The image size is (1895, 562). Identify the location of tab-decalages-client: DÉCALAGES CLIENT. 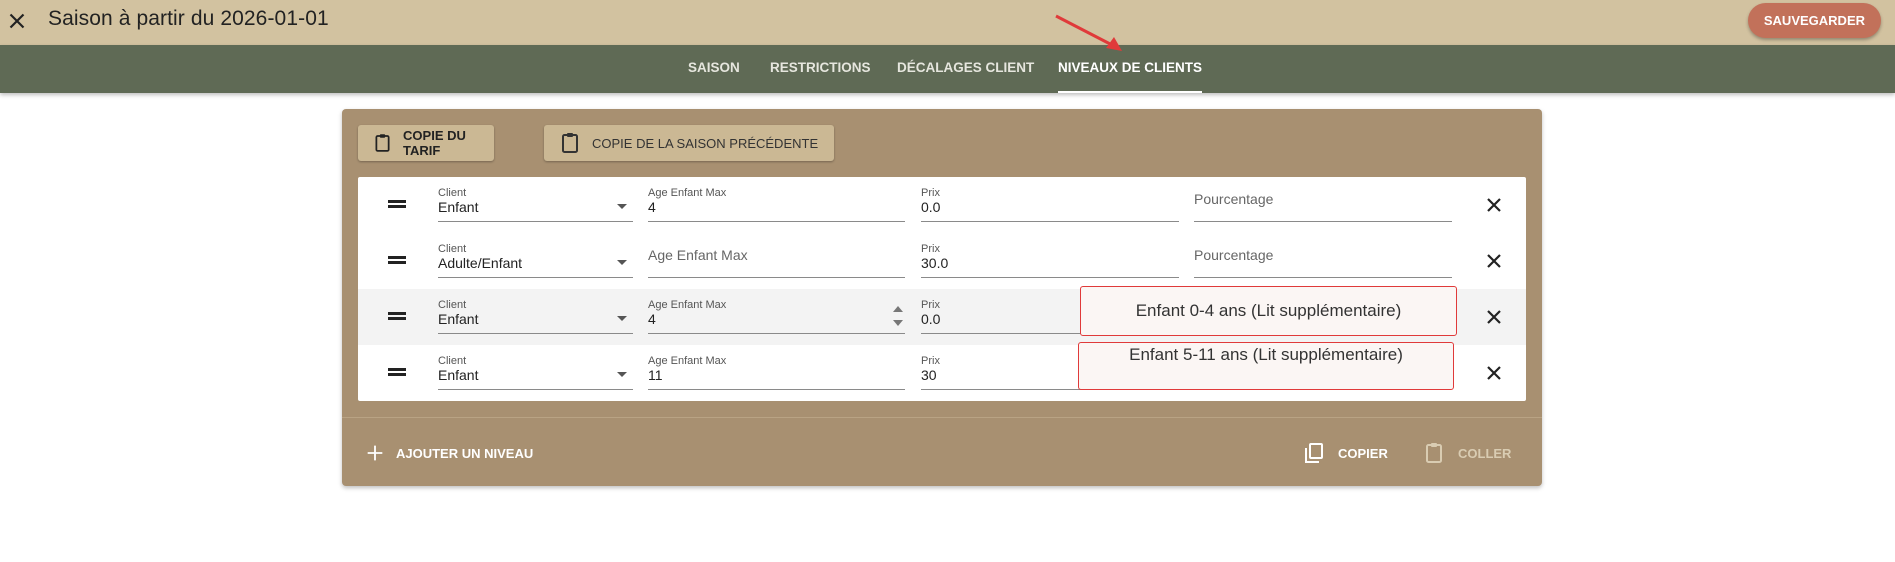
(965, 69).